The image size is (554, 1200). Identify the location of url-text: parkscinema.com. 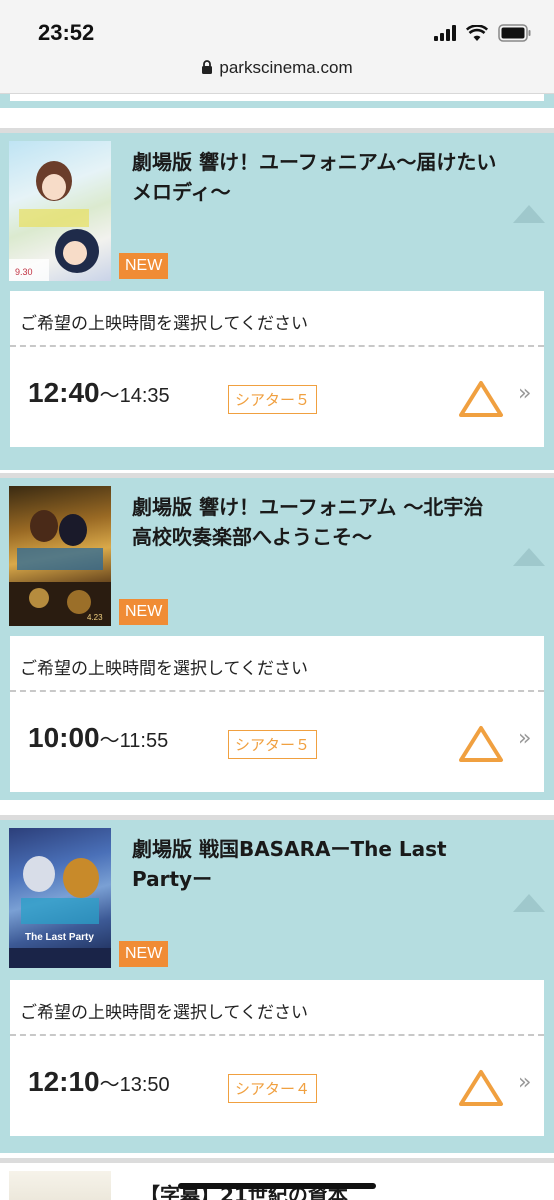
(286, 67).